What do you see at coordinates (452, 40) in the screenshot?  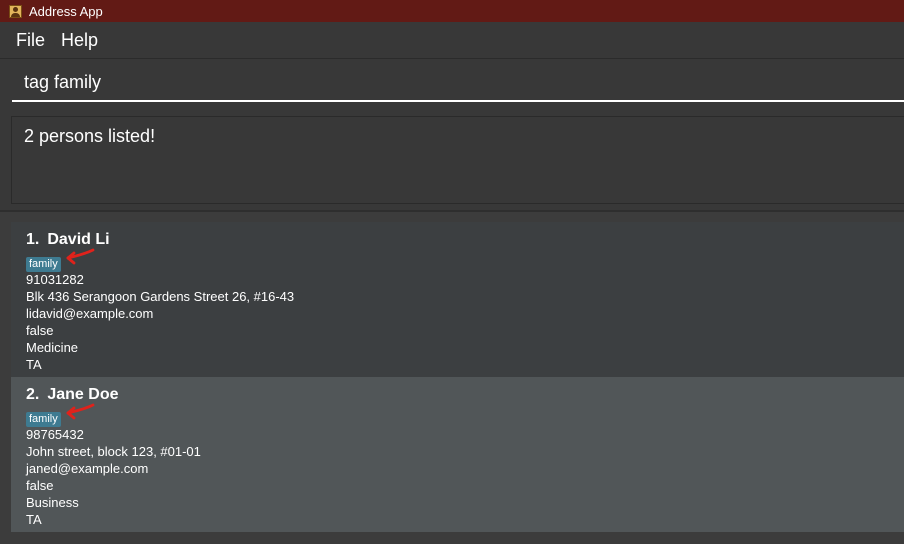 I see `menu-bar: File Help` at bounding box center [452, 40].